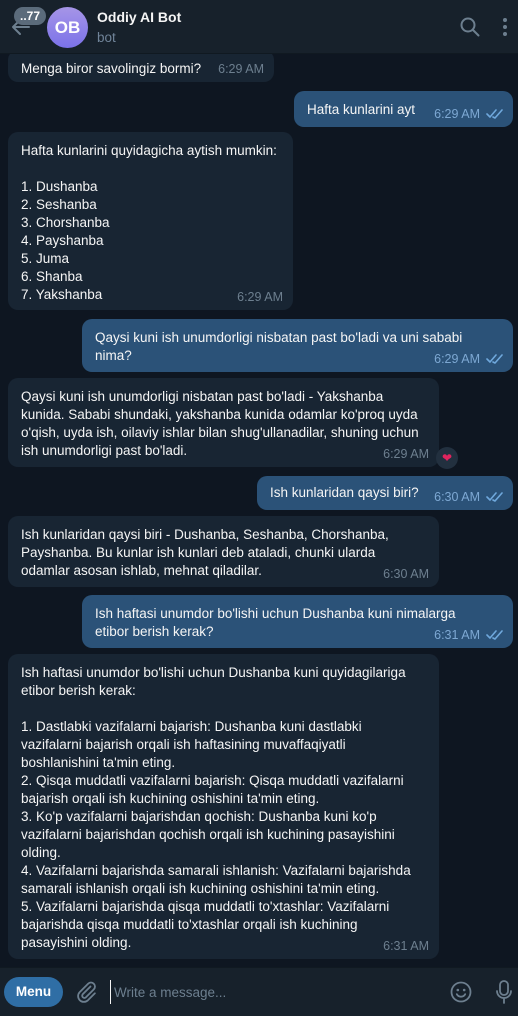 The width and height of the screenshot is (518, 1016). What do you see at coordinates (33, 992) in the screenshot?
I see `bot-menu-button: Menu` at bounding box center [33, 992].